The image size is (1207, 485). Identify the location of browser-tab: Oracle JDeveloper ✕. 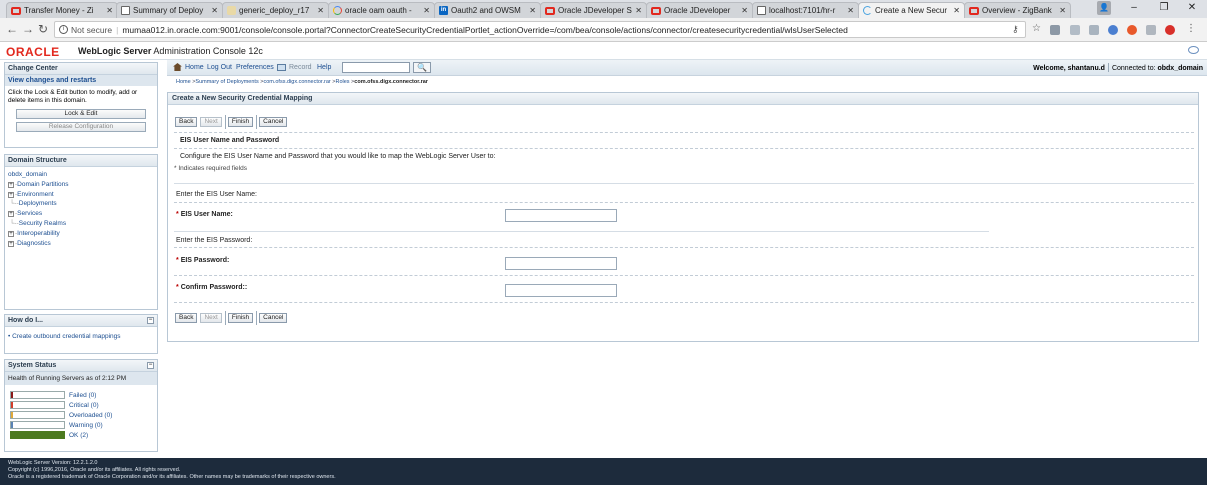
(699, 10).